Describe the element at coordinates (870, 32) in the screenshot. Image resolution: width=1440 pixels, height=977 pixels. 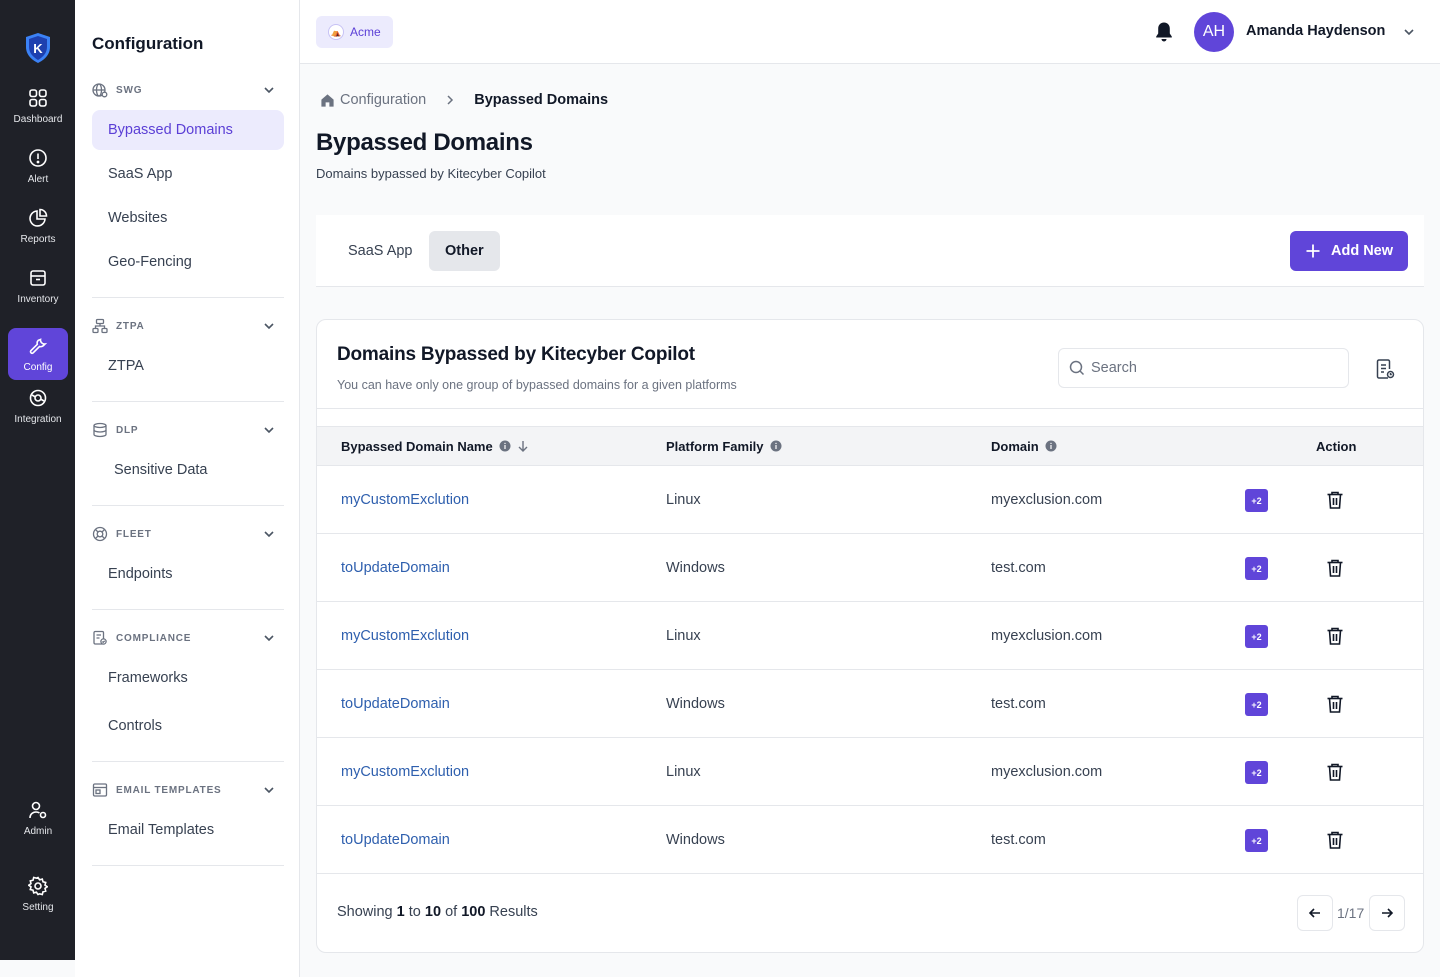
I see `top-header: ⛺ Acme AH Amanda Haydenson` at that location.